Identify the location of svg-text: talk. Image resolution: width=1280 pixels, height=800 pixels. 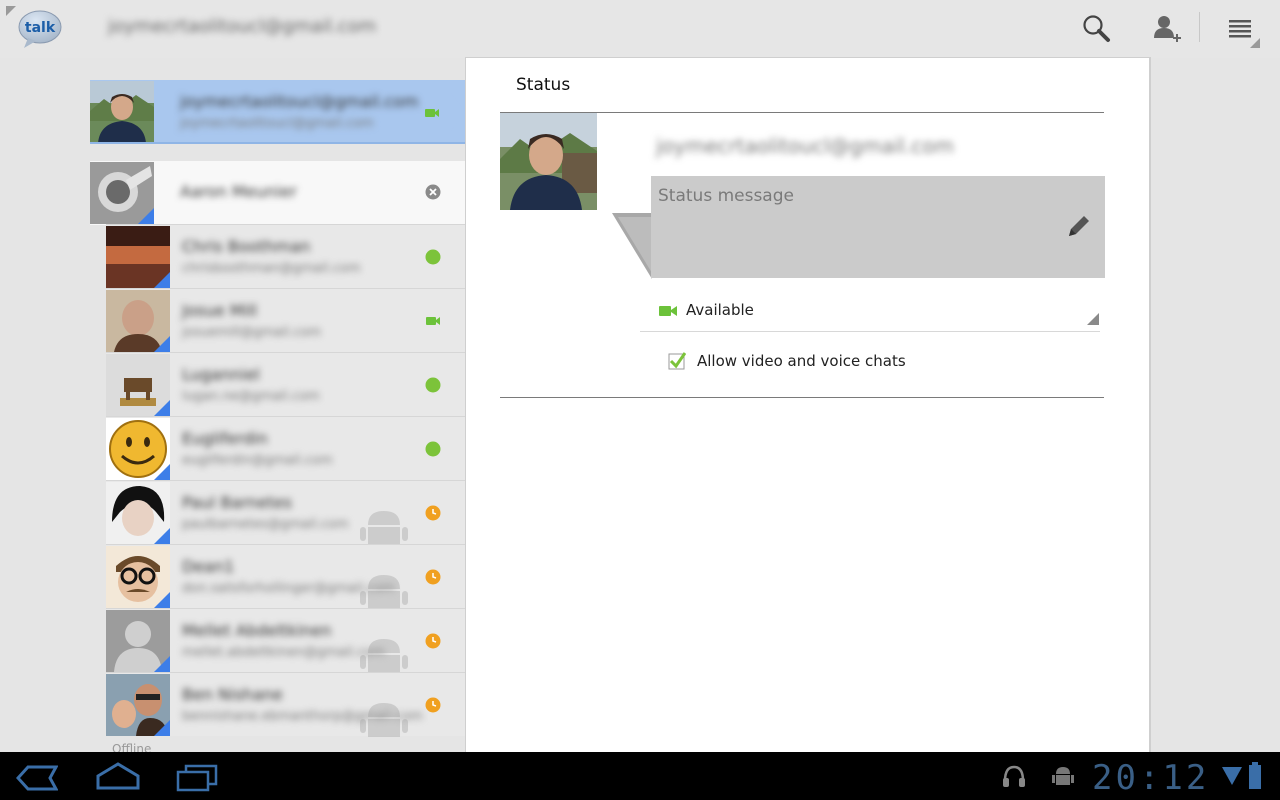
(40, 28).